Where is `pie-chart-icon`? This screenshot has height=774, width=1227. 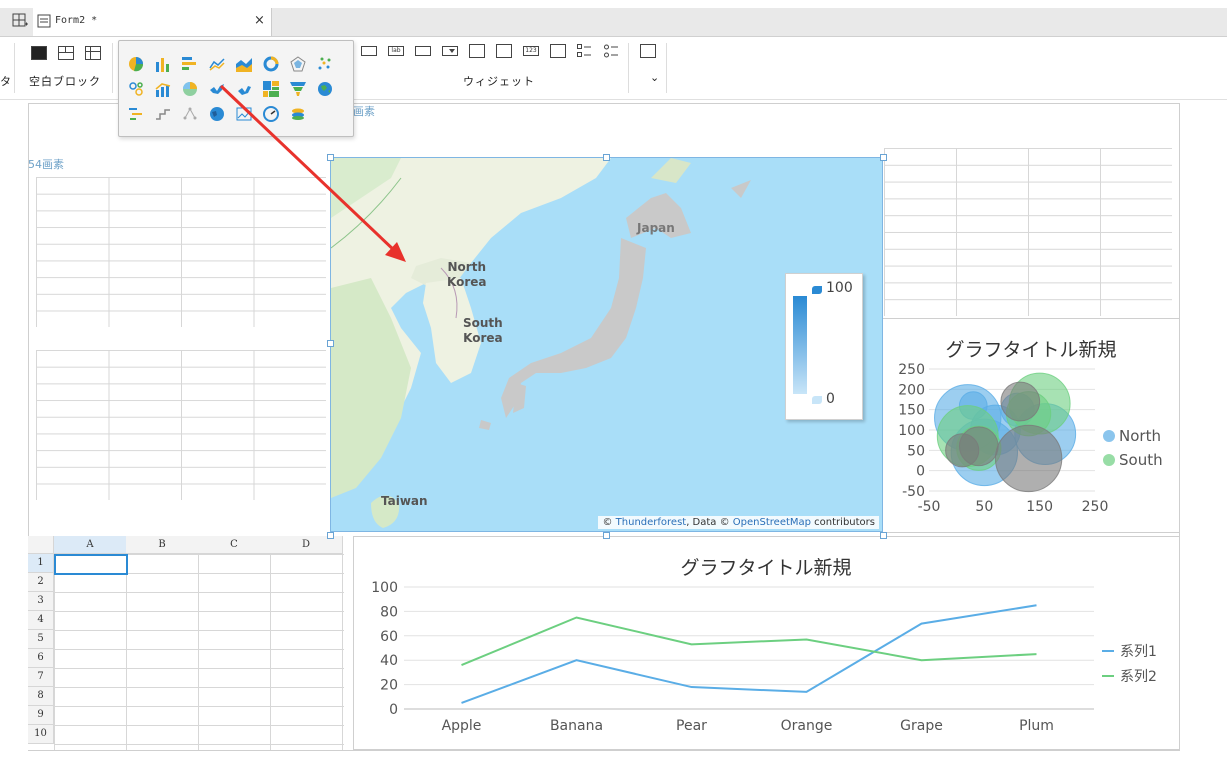
pie-chart-icon is located at coordinates (136, 64).